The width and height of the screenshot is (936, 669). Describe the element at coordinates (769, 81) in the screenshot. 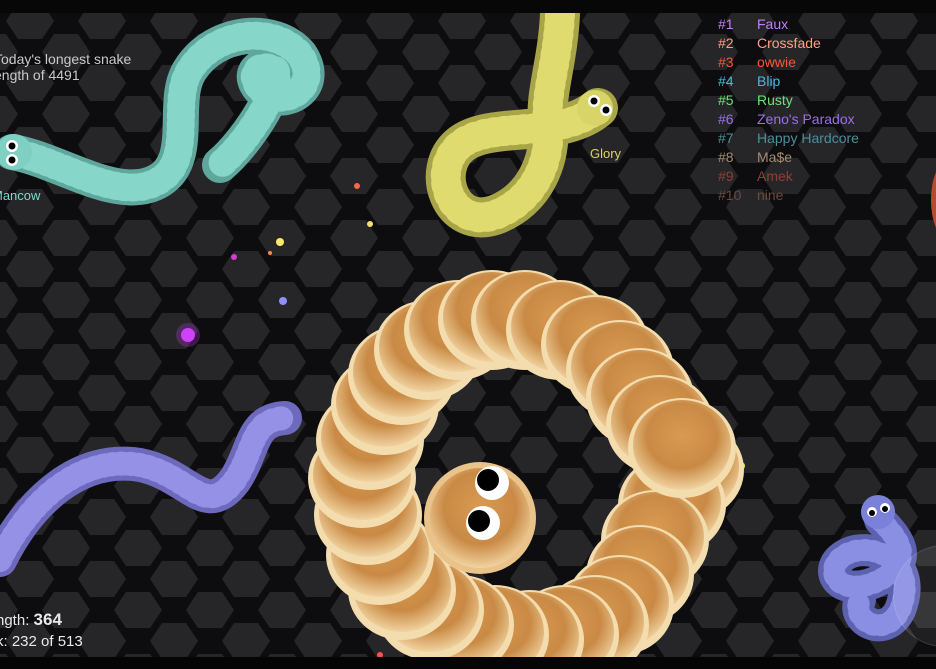

I see `leaderboard-player-name: Blip` at that location.